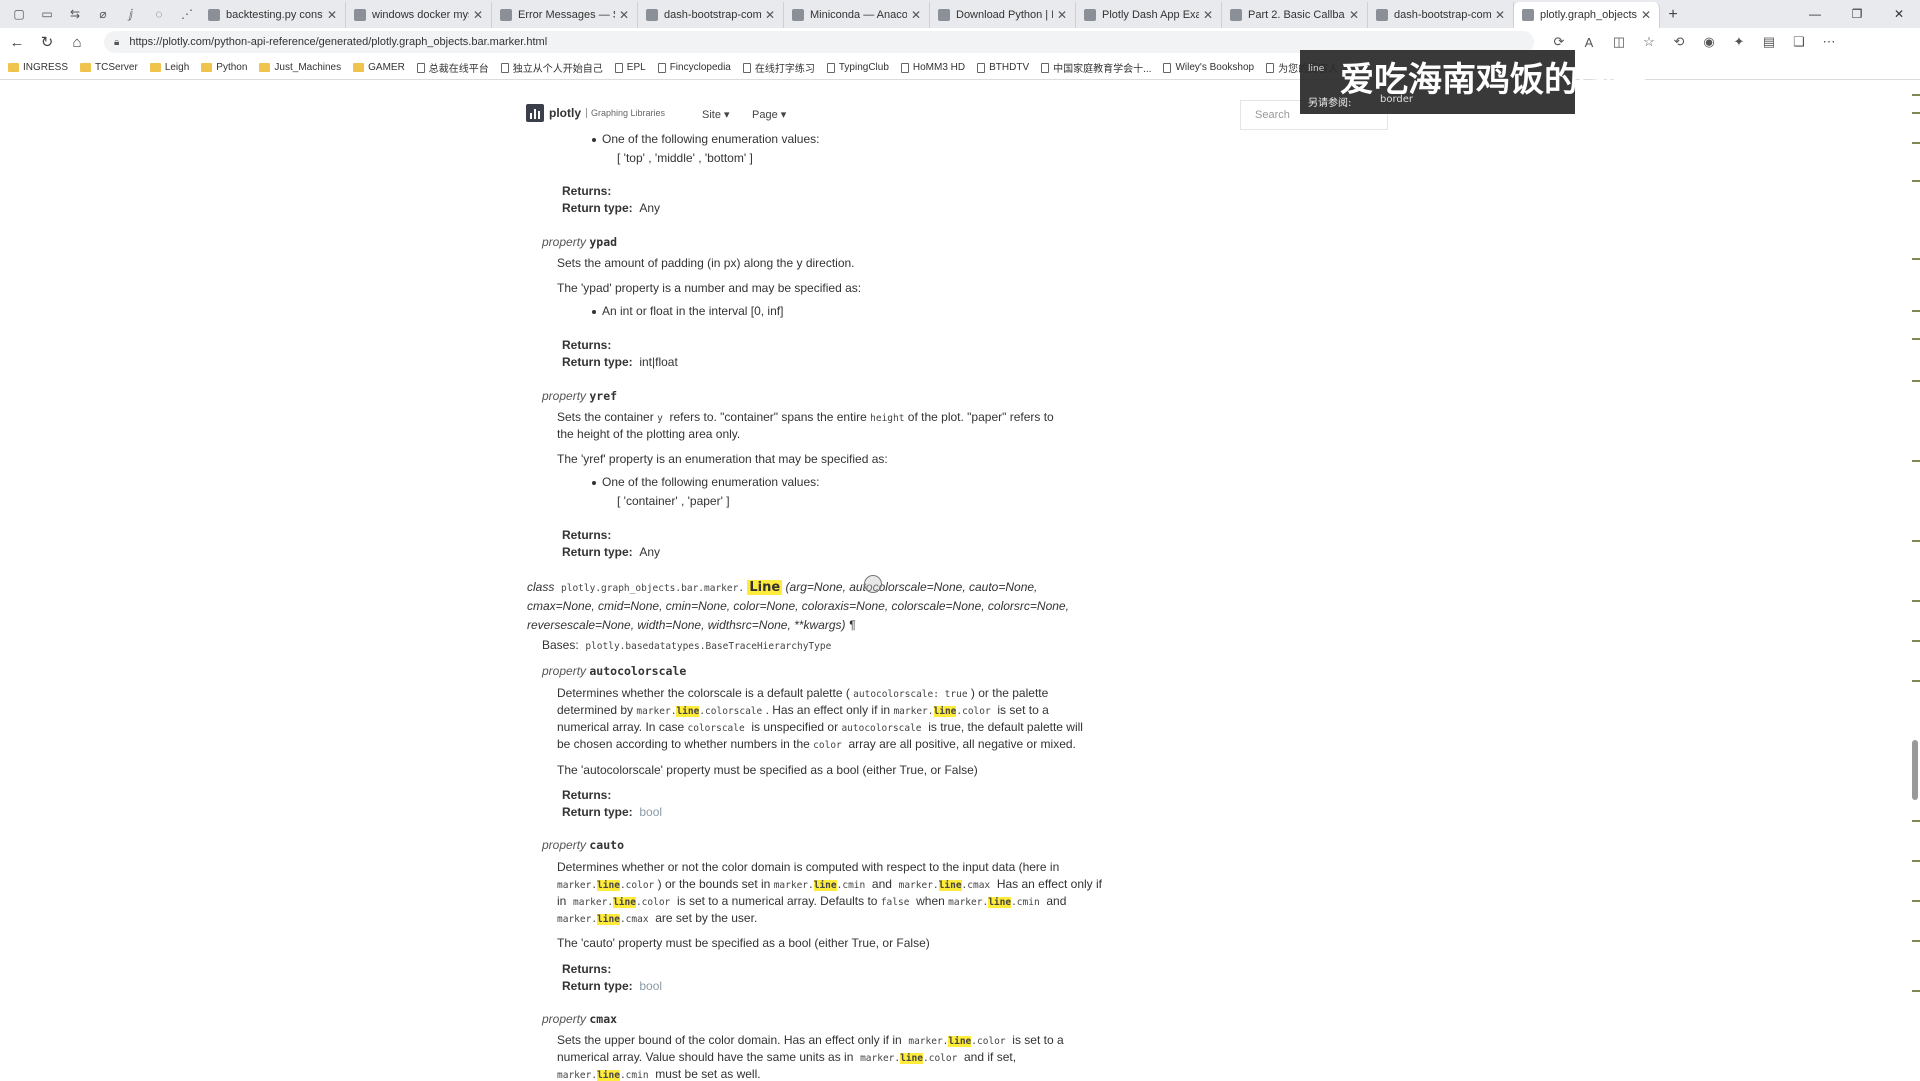 Image resolution: width=1920 pixels, height=1081 pixels. Describe the element at coordinates (580, 1019) in the screenshot. I see `property-cmax-heading: property cmax` at that location.